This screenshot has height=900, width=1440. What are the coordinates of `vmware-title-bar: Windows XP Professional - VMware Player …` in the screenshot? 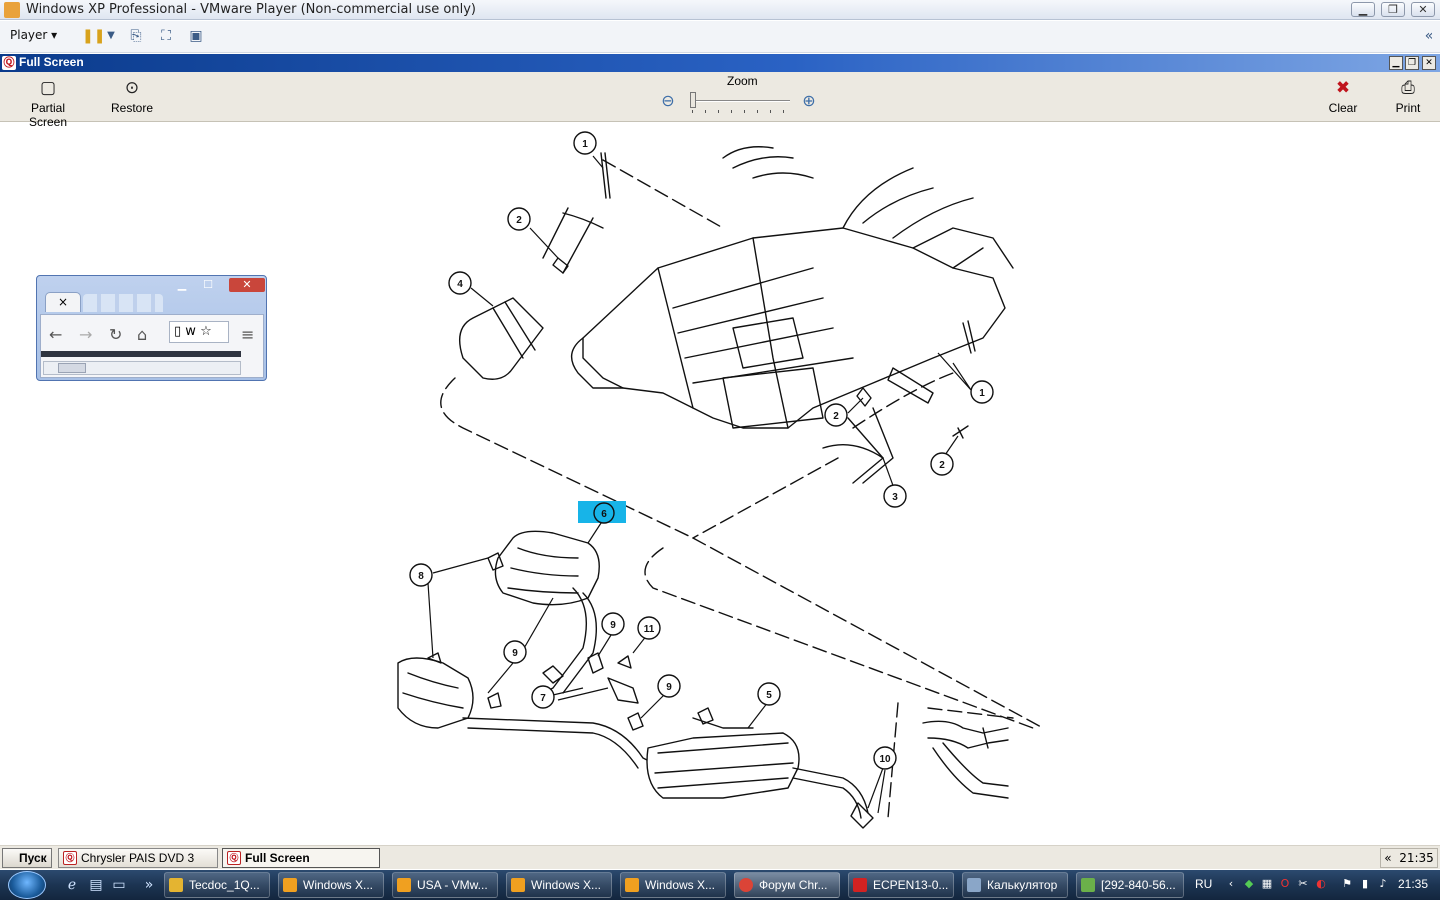 It's located at (720, 10).